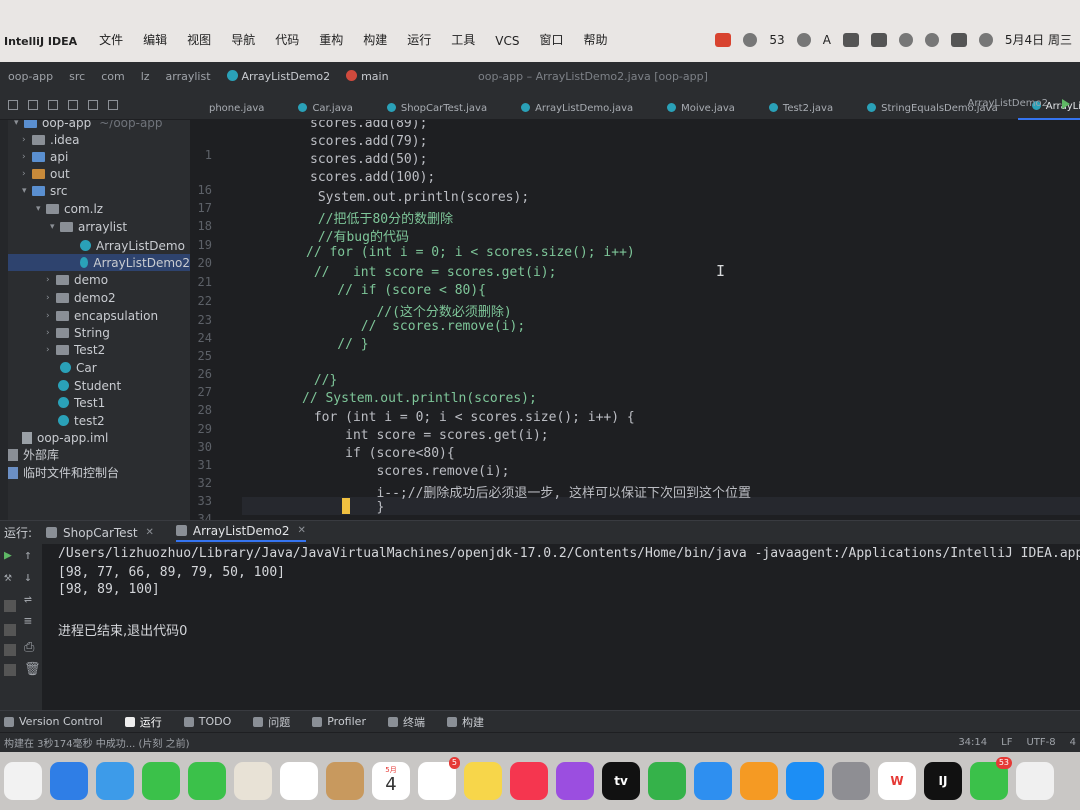 The width and height of the screenshot is (1080, 810). I want to click on print-icon: ⎙, so click(30, 647).